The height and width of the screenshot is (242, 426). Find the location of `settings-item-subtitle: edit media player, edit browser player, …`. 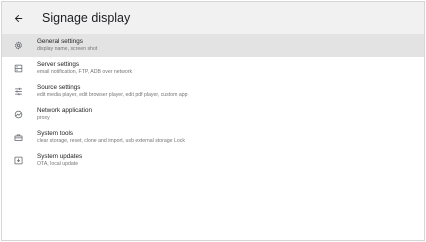

settings-item-subtitle: edit media player, edit browser player, … is located at coordinates (112, 94).